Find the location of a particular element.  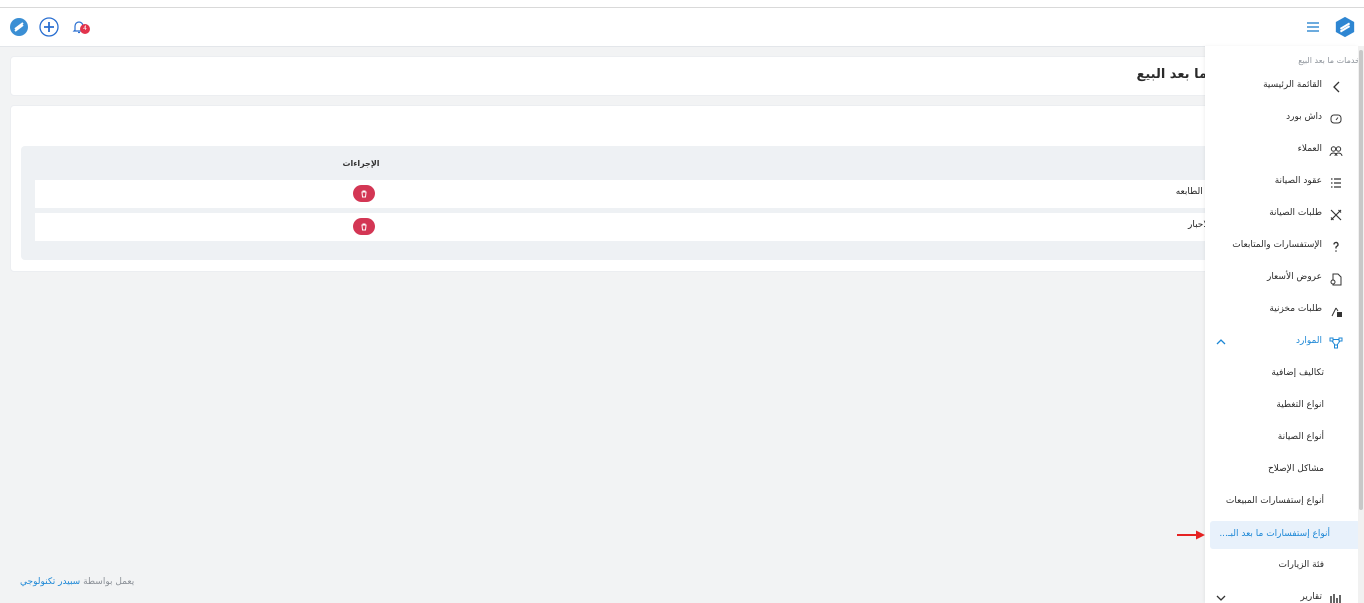

question-icon is located at coordinates (1336, 247).